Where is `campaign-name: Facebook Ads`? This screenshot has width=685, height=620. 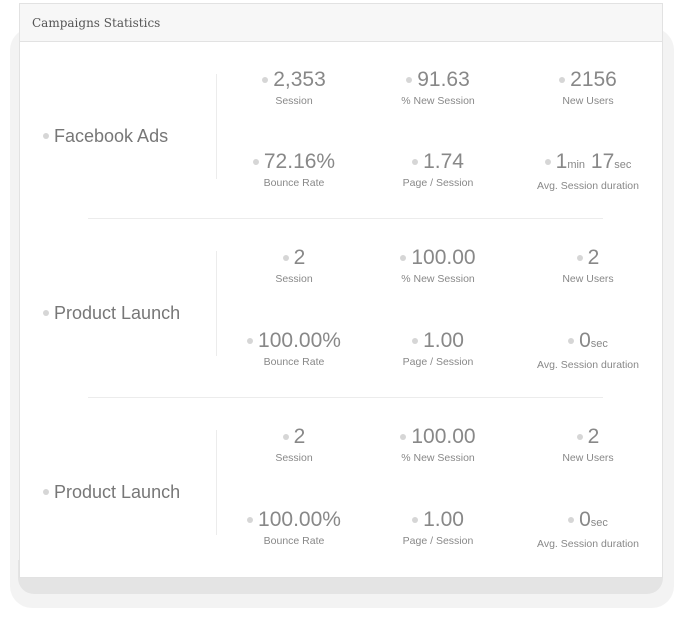
campaign-name: Facebook Ads is located at coordinates (105, 136).